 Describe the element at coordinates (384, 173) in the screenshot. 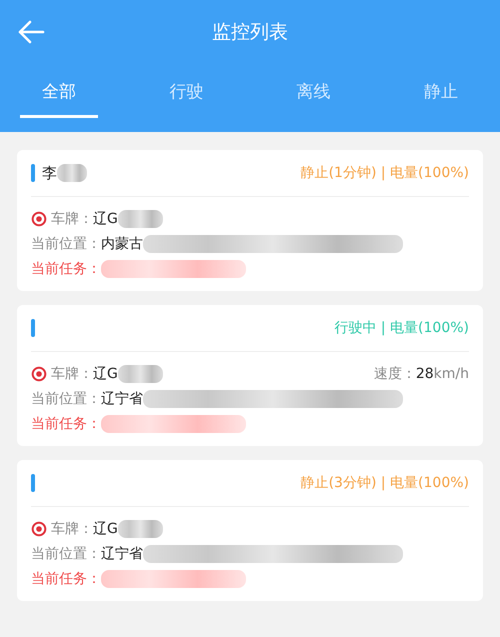

I see `status-text: 静止(1分钟) | 电量(100%)` at that location.